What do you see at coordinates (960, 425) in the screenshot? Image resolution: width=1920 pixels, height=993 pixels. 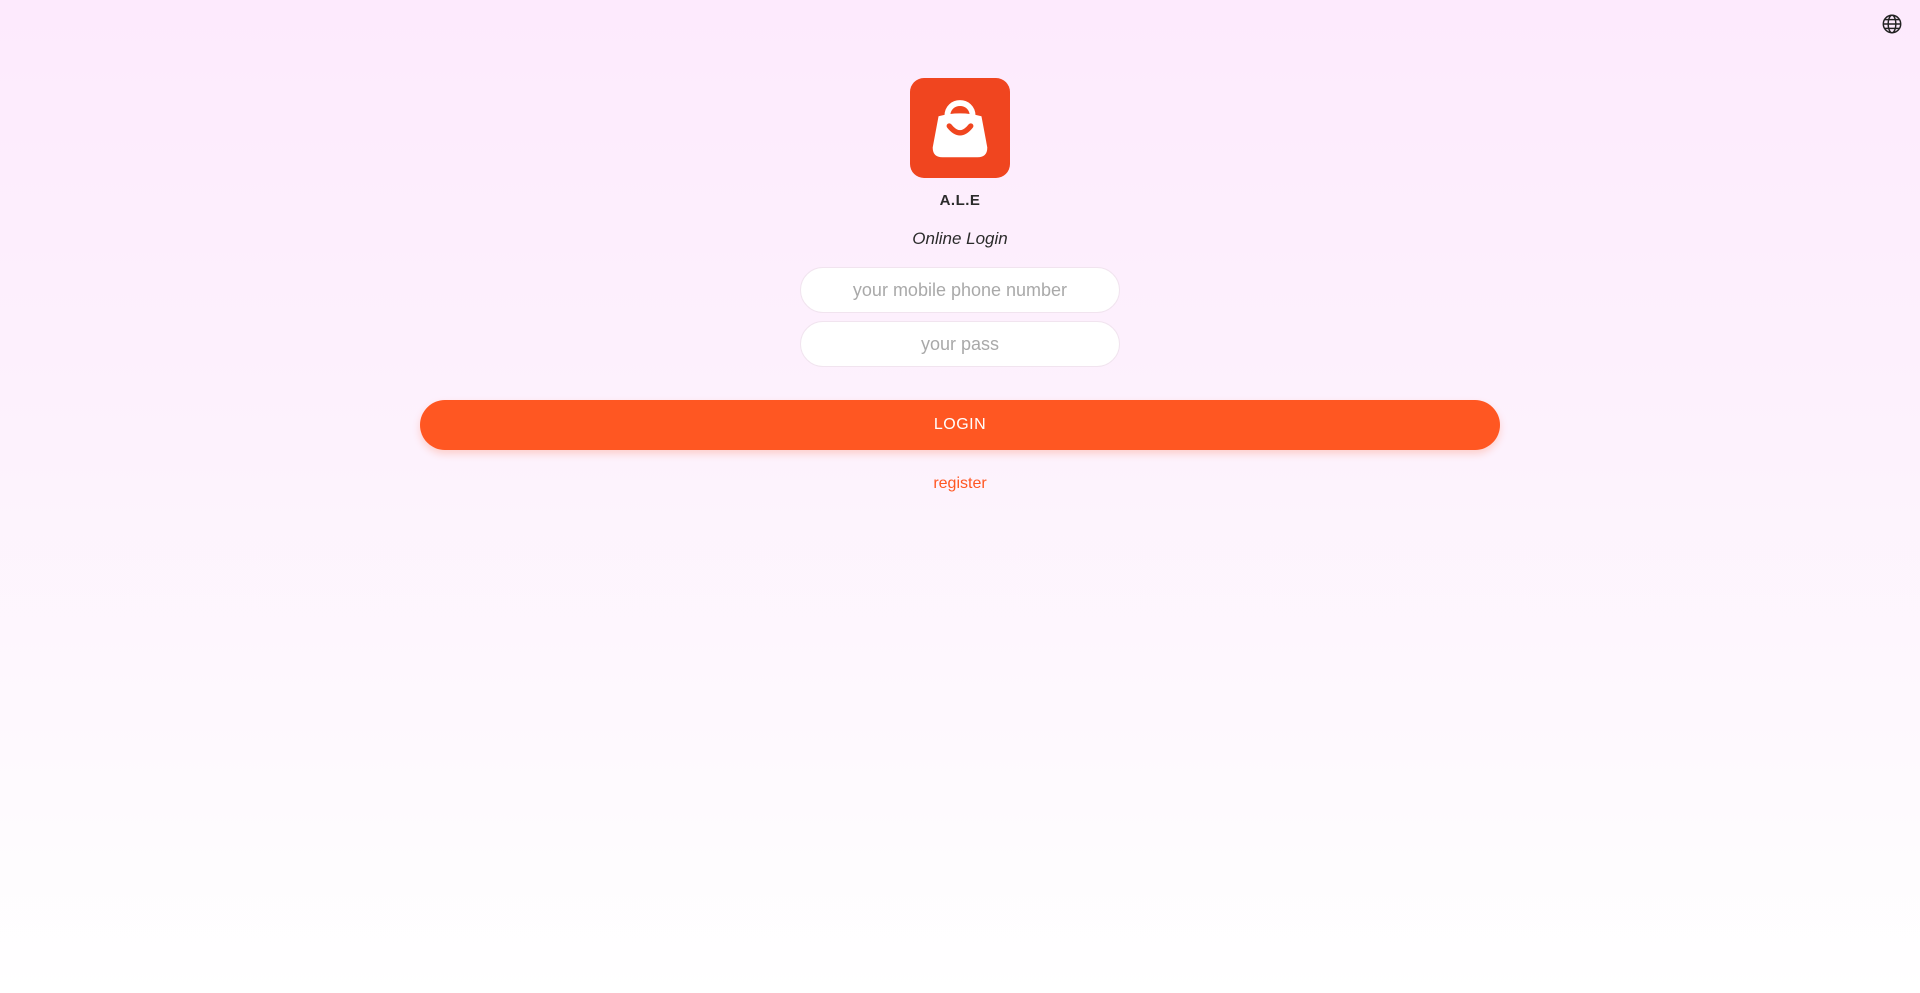 I see `login-button: LOGIN` at bounding box center [960, 425].